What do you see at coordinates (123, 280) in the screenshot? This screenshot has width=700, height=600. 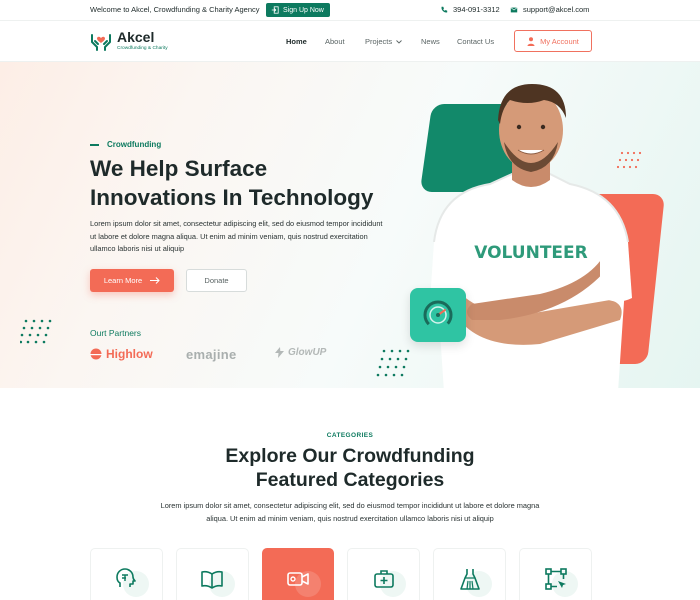 I see `learn-more-label: Learn More` at bounding box center [123, 280].